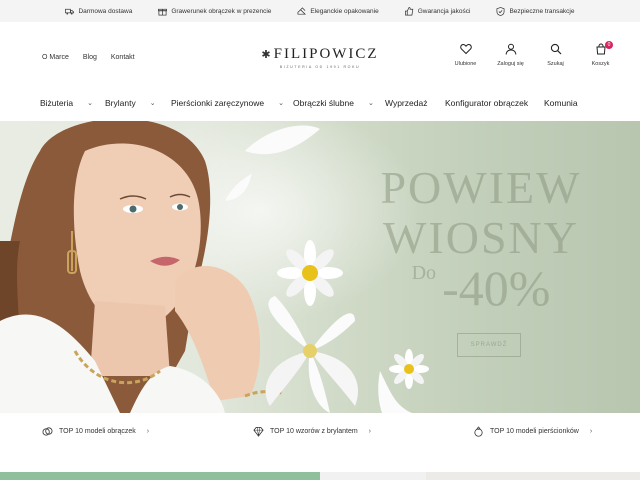  I want to click on nav-label: Konfigurator obrączek, so click(487, 103).